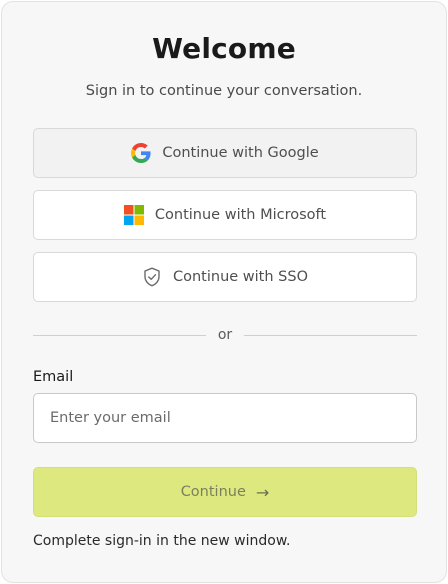 The image size is (448, 584). Describe the element at coordinates (225, 418) in the screenshot. I see `email-input` at that location.